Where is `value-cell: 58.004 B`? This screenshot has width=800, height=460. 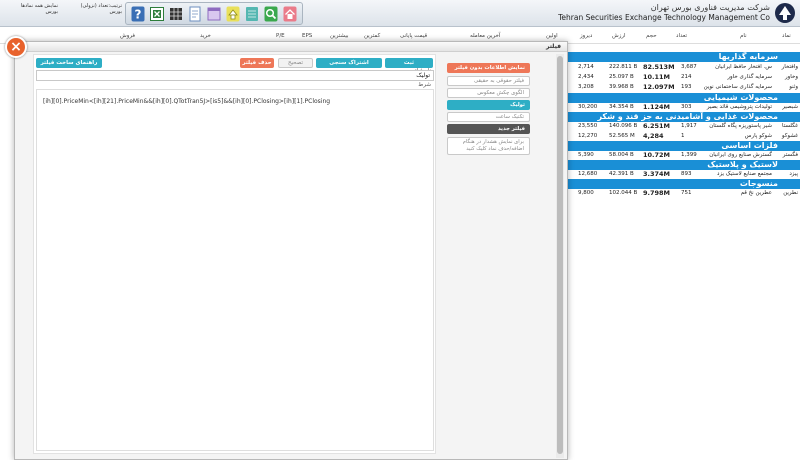
value-cell: 58.004 B is located at coordinates (621, 155).